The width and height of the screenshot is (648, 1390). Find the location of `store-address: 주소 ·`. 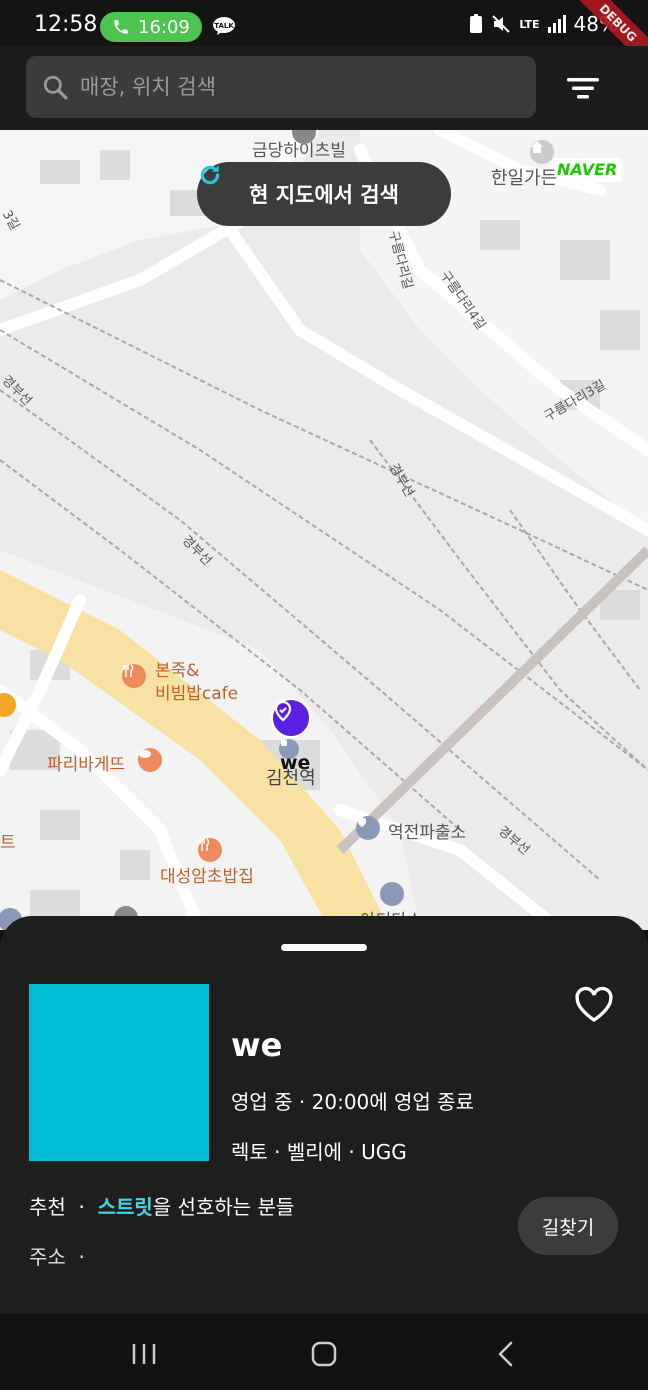

store-address: 주소 · is located at coordinates (57, 1257).